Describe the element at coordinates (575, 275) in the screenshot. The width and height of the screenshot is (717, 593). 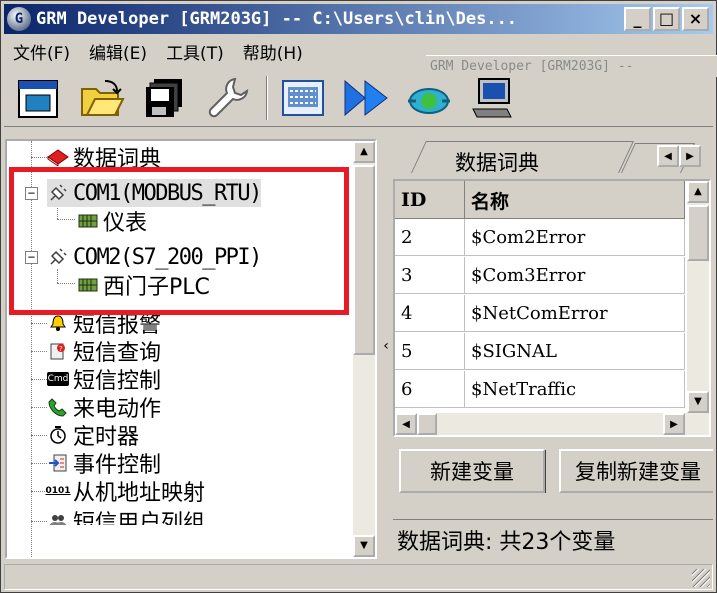
I see `cell-name: $Com3Error` at that location.